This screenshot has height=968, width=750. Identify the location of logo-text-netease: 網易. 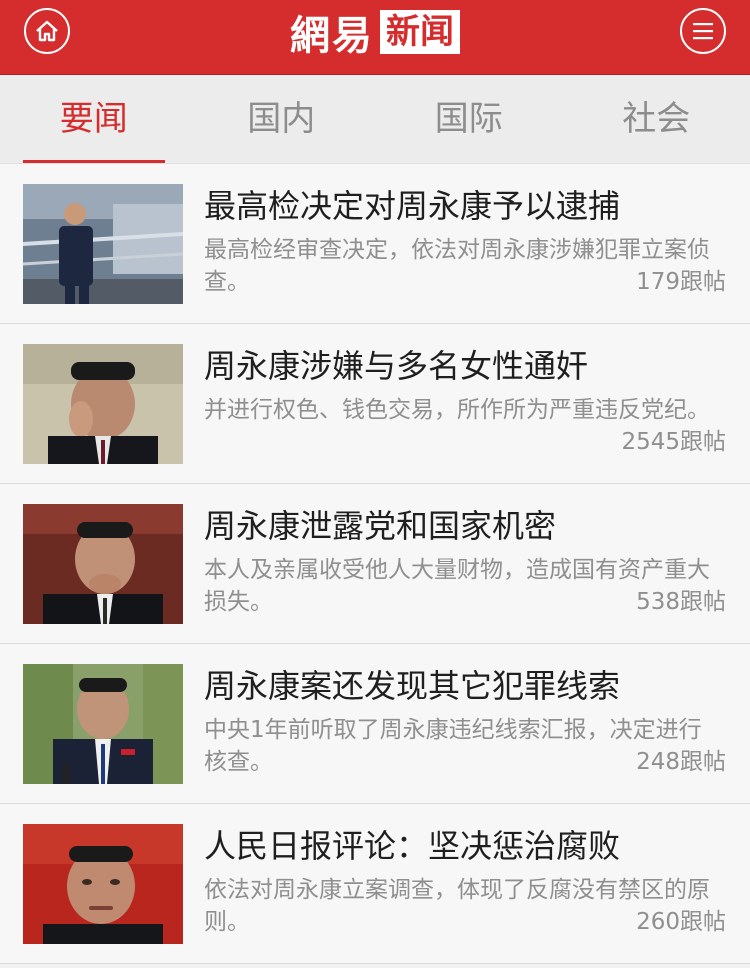
(332, 35).